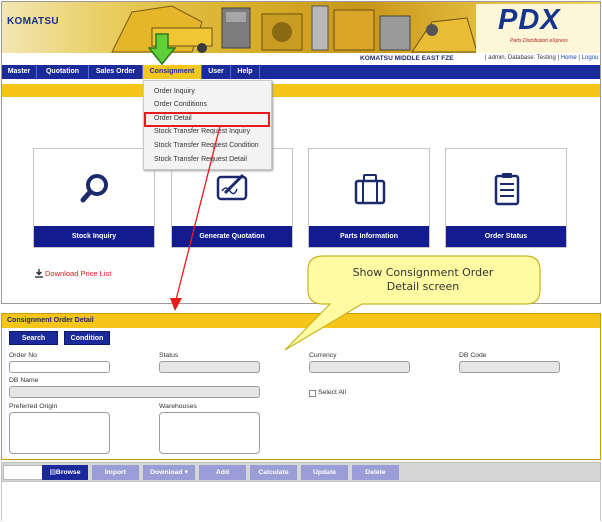  I want to click on dropdown-item-order-conditions: Order Conditions, so click(180, 104).